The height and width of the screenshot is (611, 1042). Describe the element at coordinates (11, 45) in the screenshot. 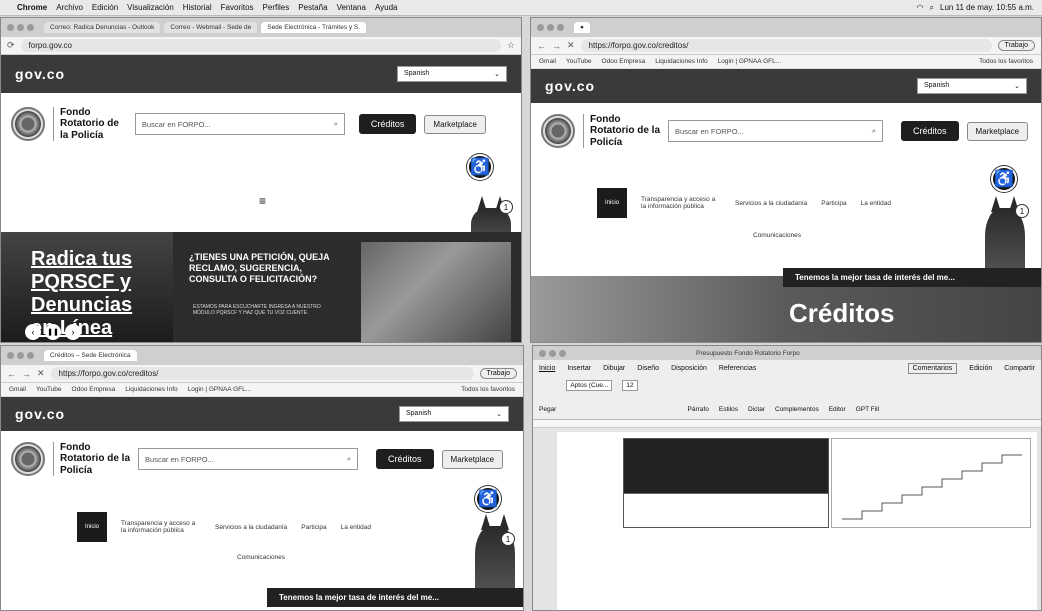

I see `reload-icon: ⟳` at that location.